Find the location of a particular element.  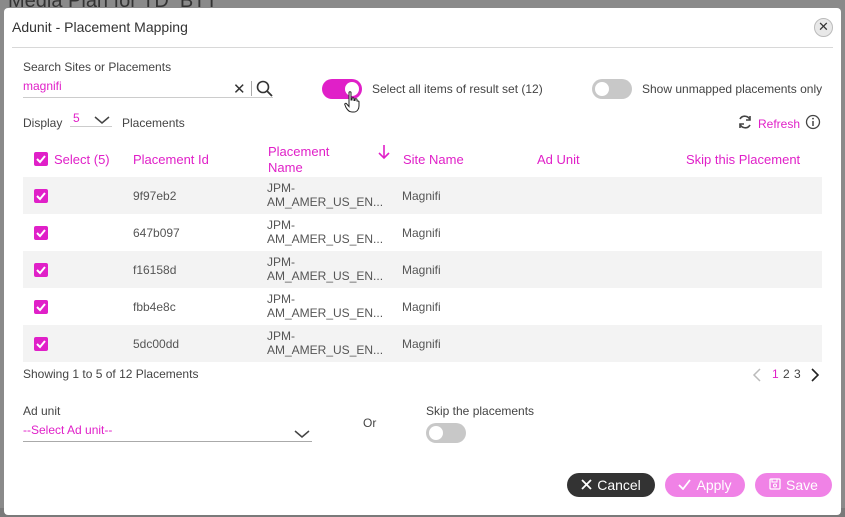

placement-id-cell: 647b097 is located at coordinates (156, 233).